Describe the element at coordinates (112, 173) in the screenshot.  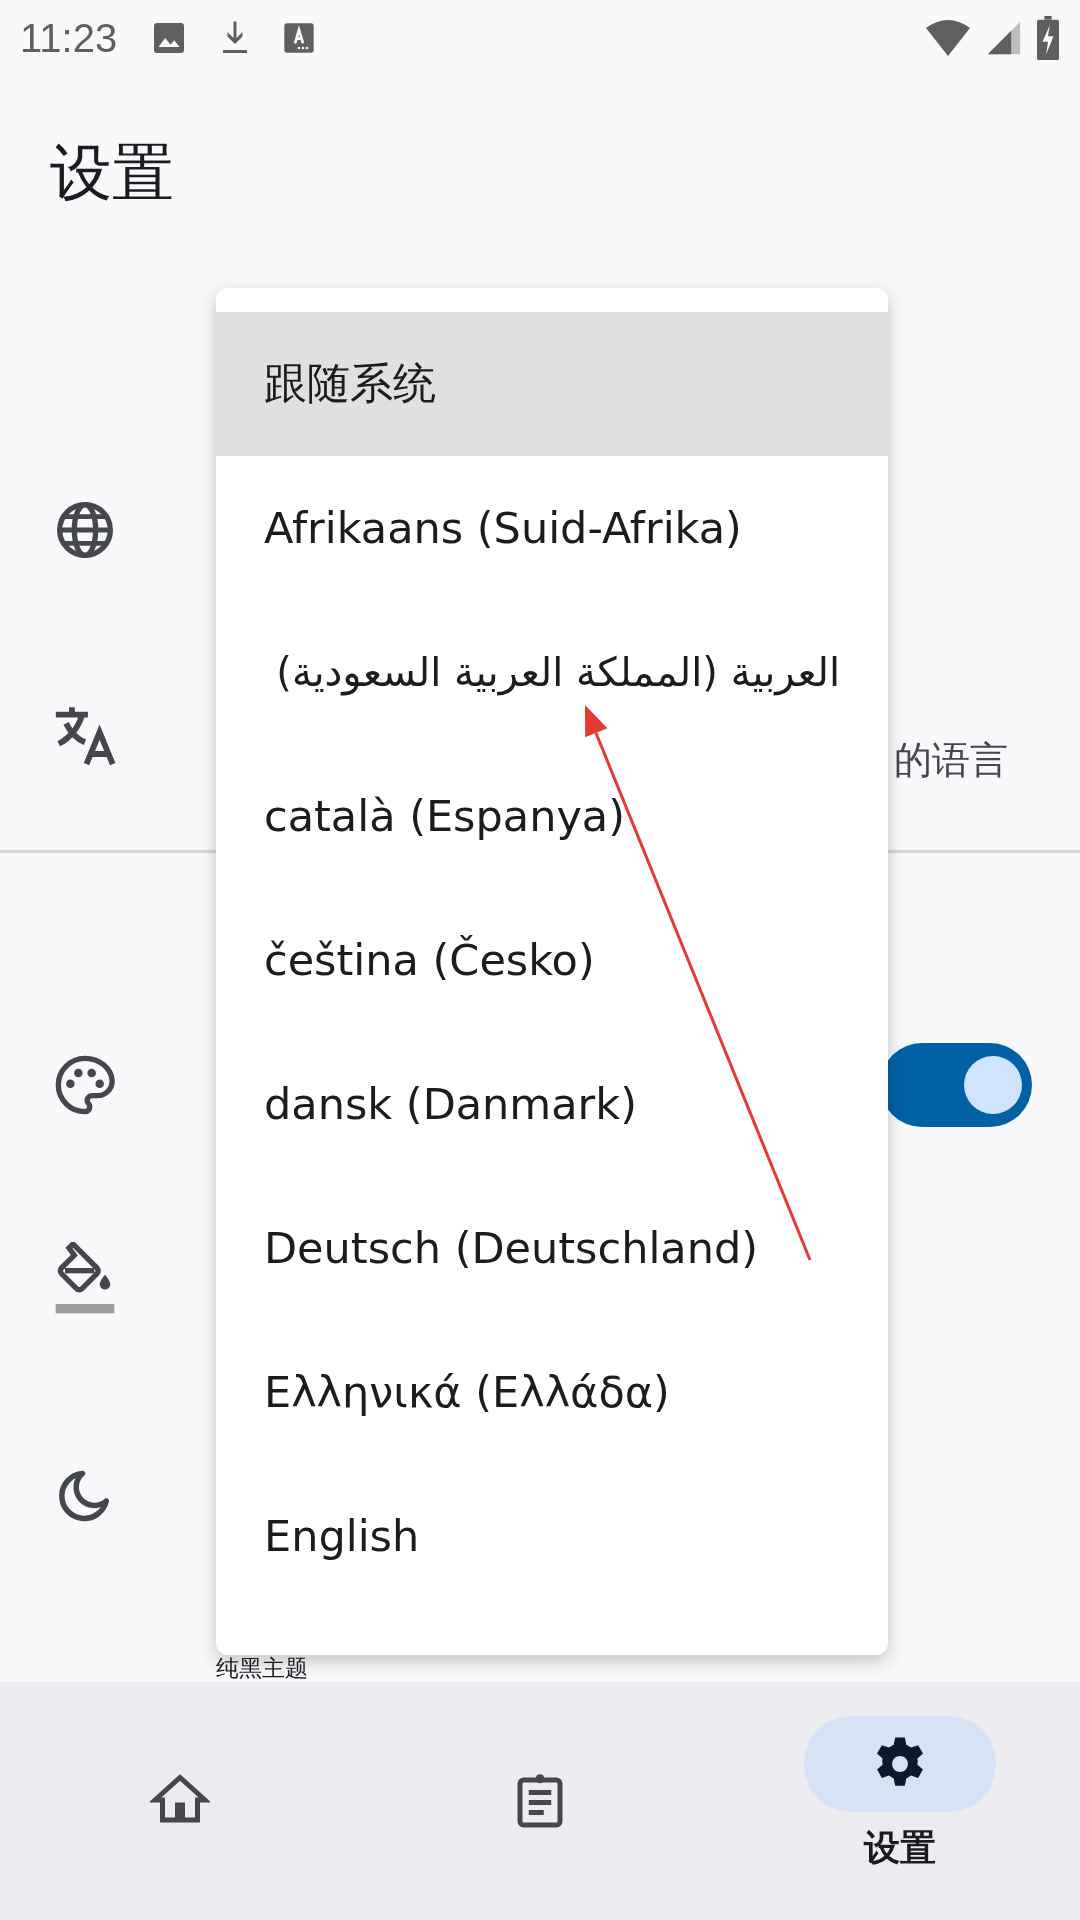
I see `page-title: 设置` at that location.